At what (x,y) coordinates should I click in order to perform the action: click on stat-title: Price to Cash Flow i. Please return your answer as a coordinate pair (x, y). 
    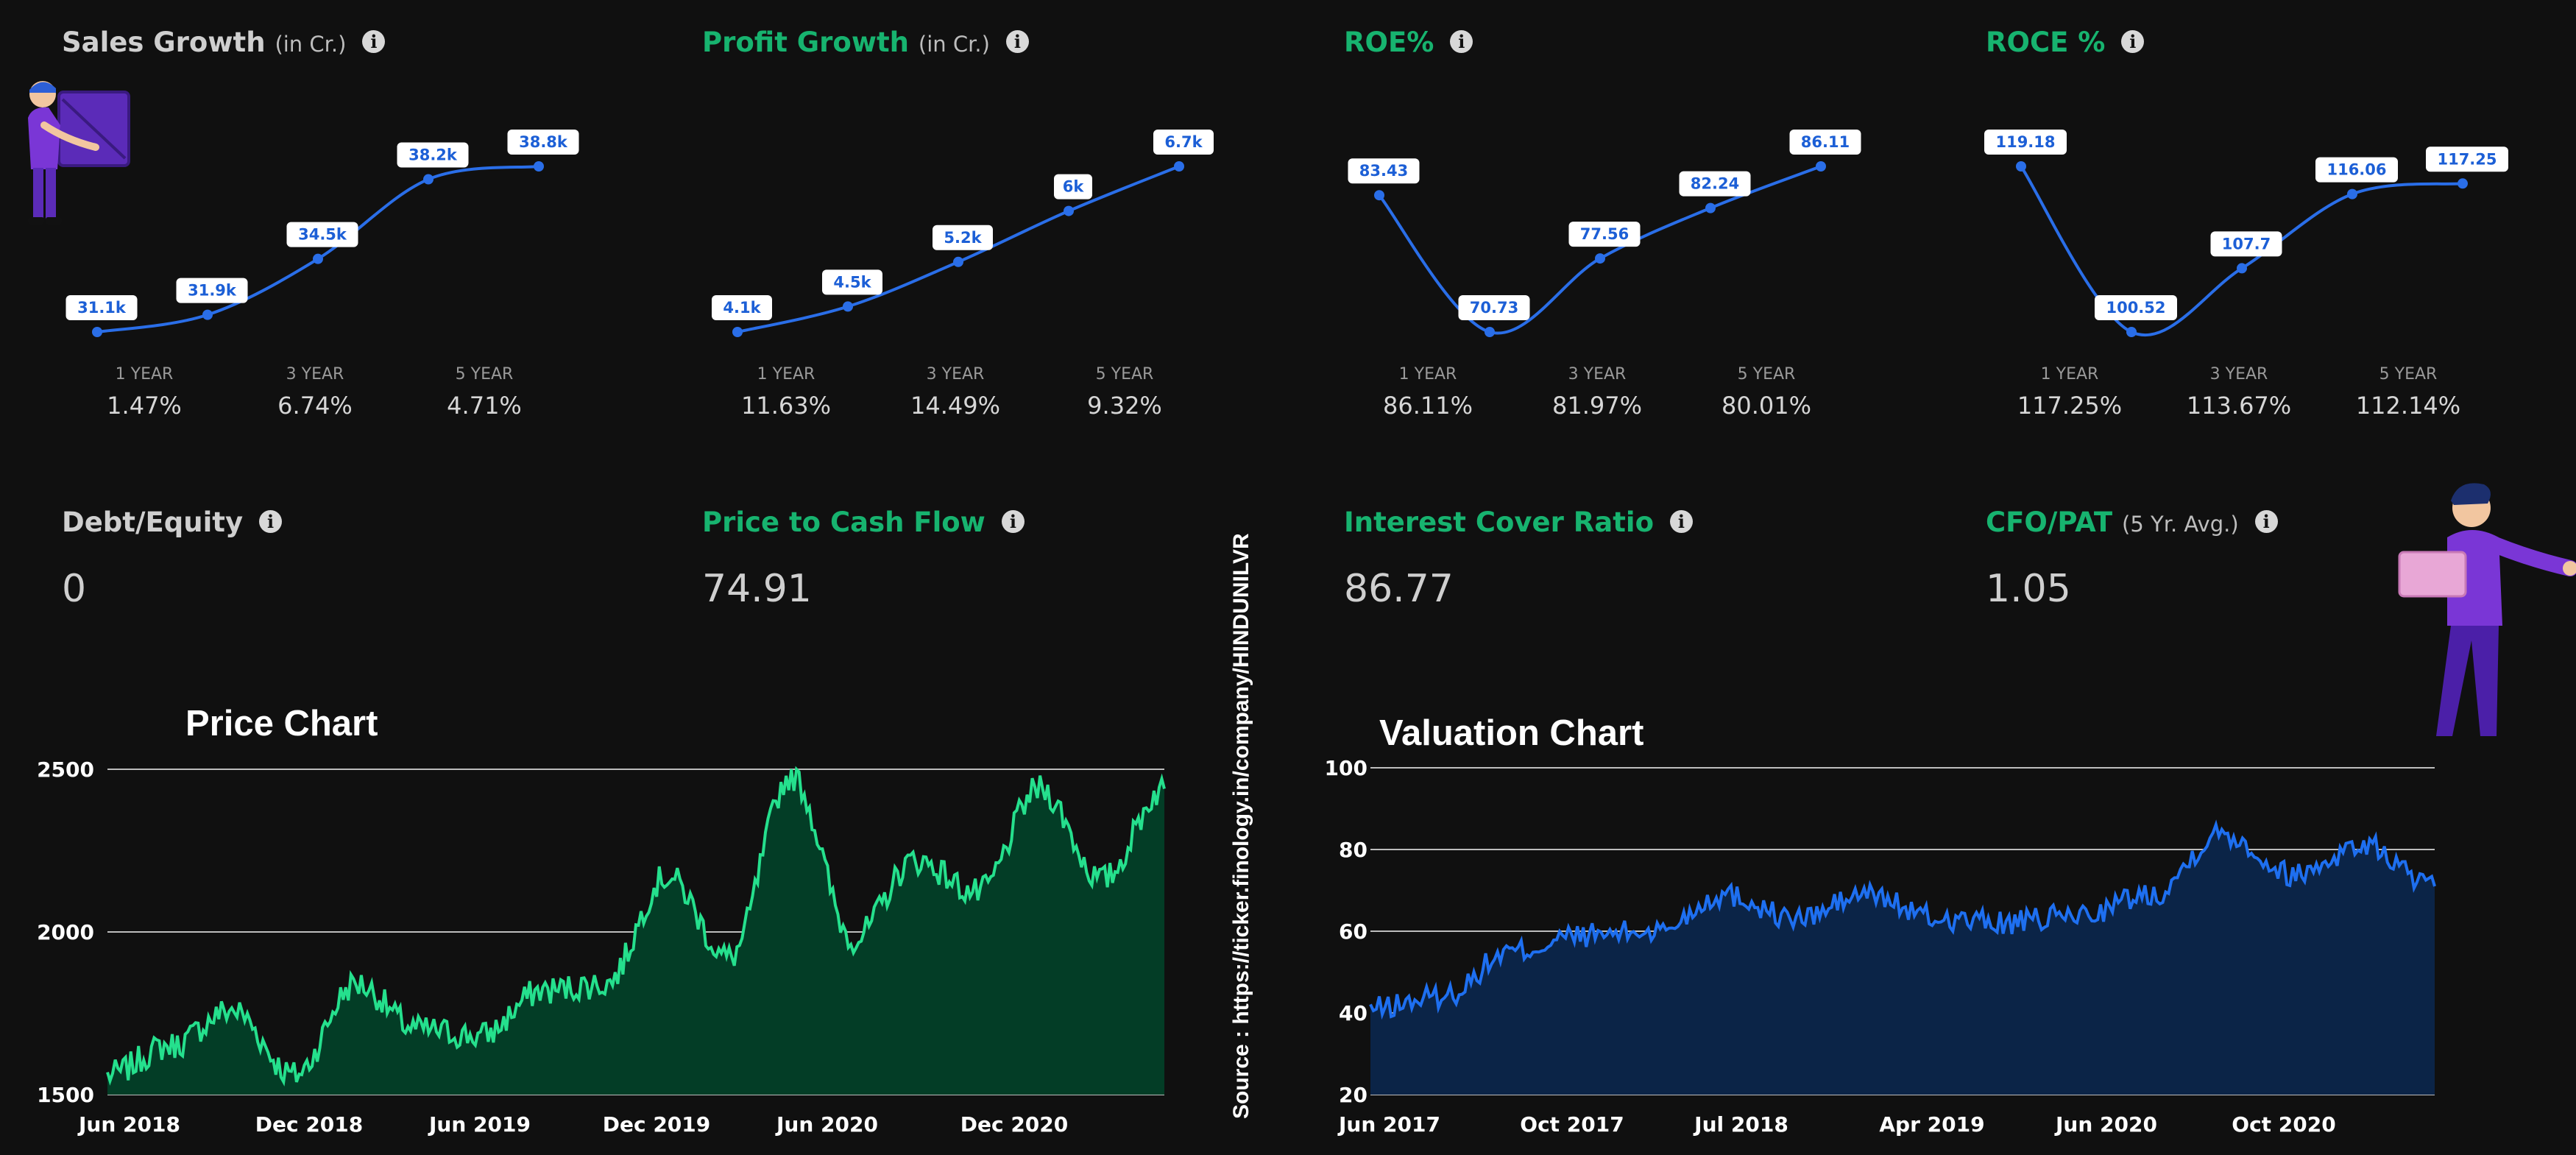
    Looking at the image, I should click on (863, 522).